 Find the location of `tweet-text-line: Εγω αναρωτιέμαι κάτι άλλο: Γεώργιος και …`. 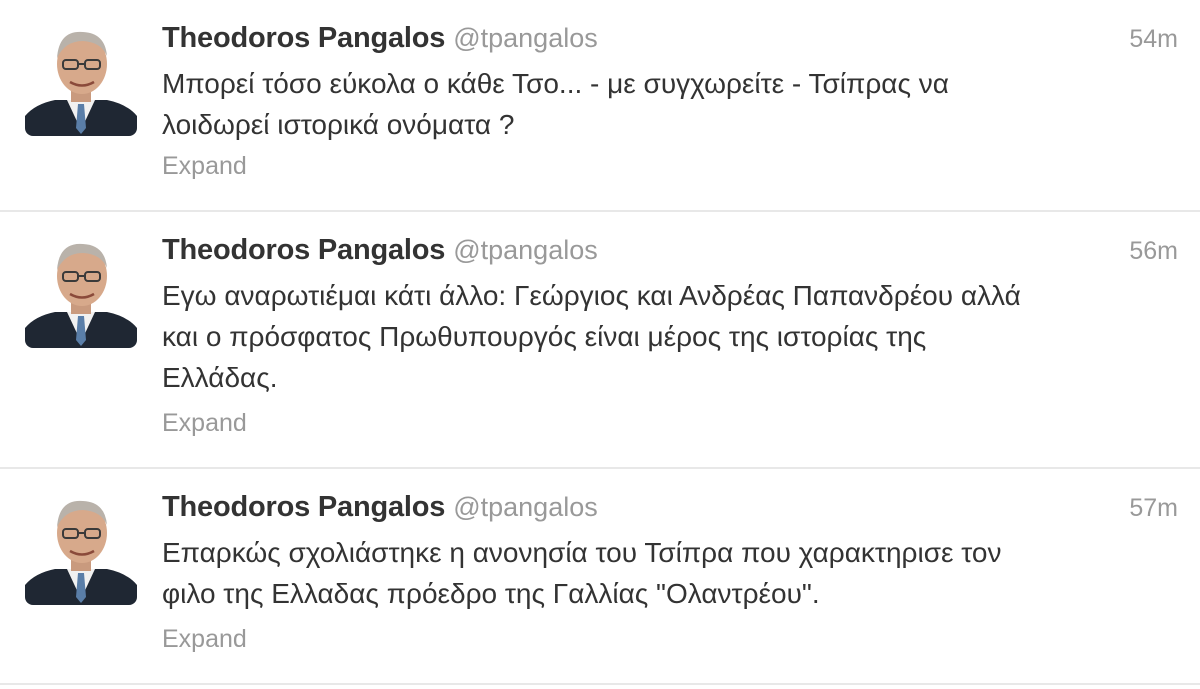

tweet-text-line: Εγω αναρωτιέμαι κάτι άλλο: Γεώργιος και … is located at coordinates (591, 295).